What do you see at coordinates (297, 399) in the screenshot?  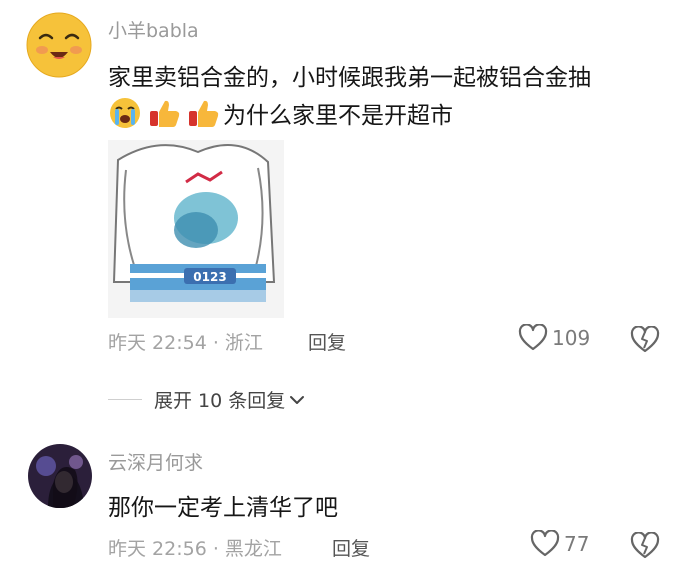 I see `chevron-down-icon` at bounding box center [297, 399].